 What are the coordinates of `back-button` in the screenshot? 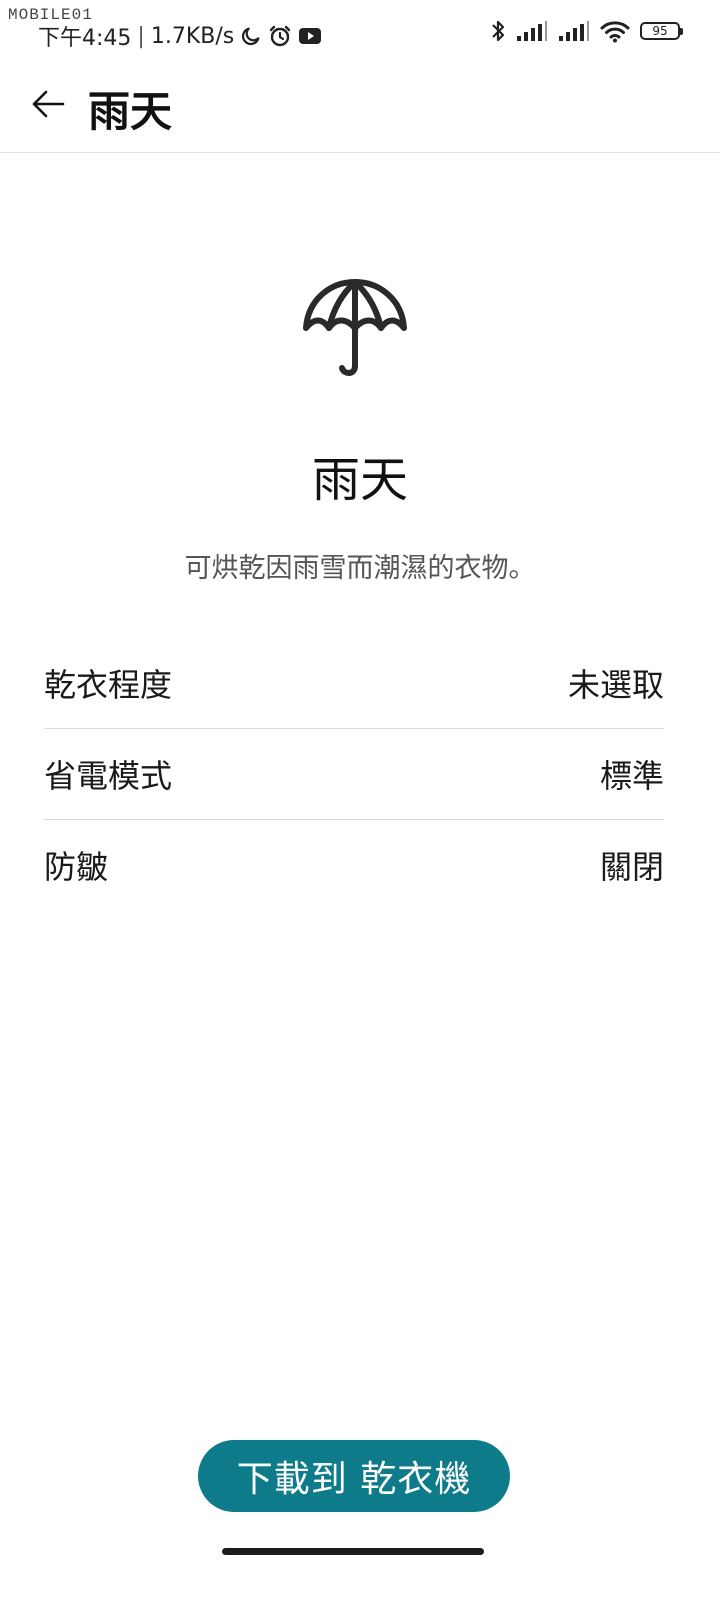 It's located at (48, 104).